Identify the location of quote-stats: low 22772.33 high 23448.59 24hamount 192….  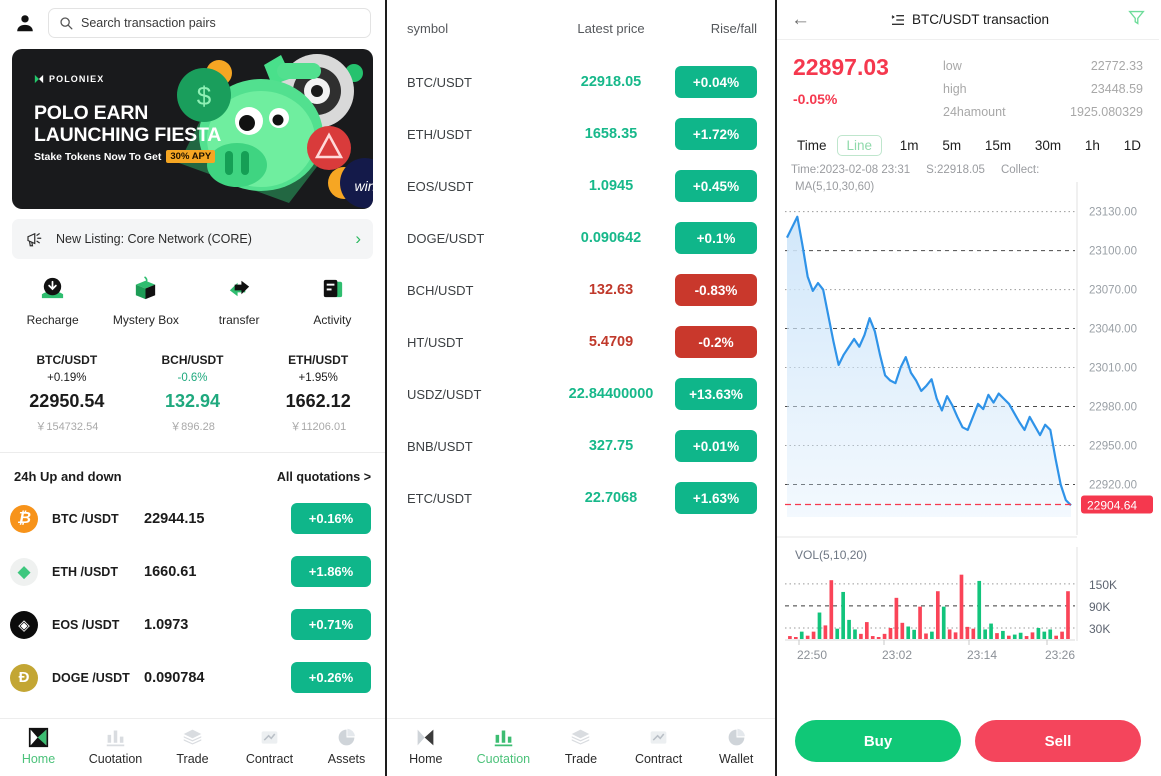
(1043, 88).